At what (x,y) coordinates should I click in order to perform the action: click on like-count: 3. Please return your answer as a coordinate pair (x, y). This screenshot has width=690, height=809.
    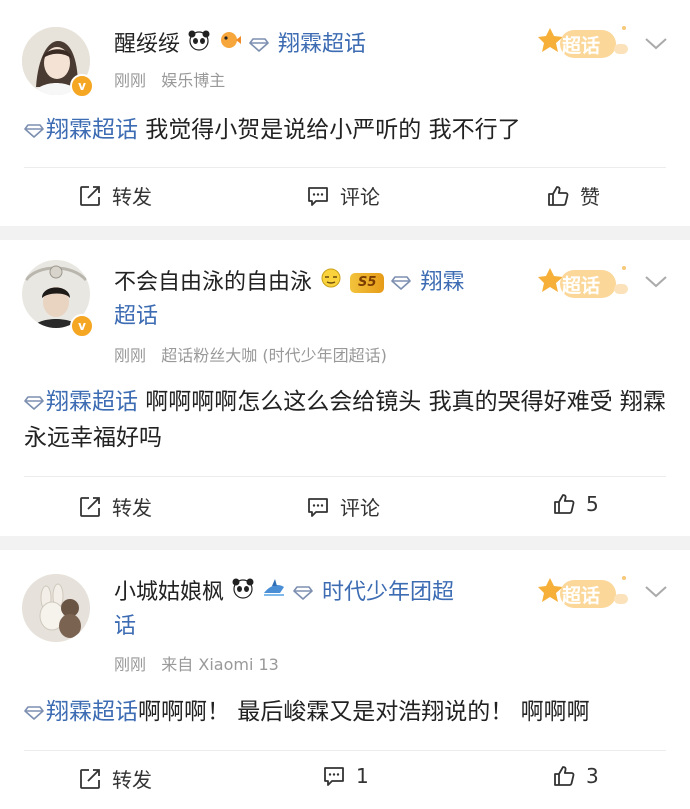
    Looking at the image, I should click on (592, 776).